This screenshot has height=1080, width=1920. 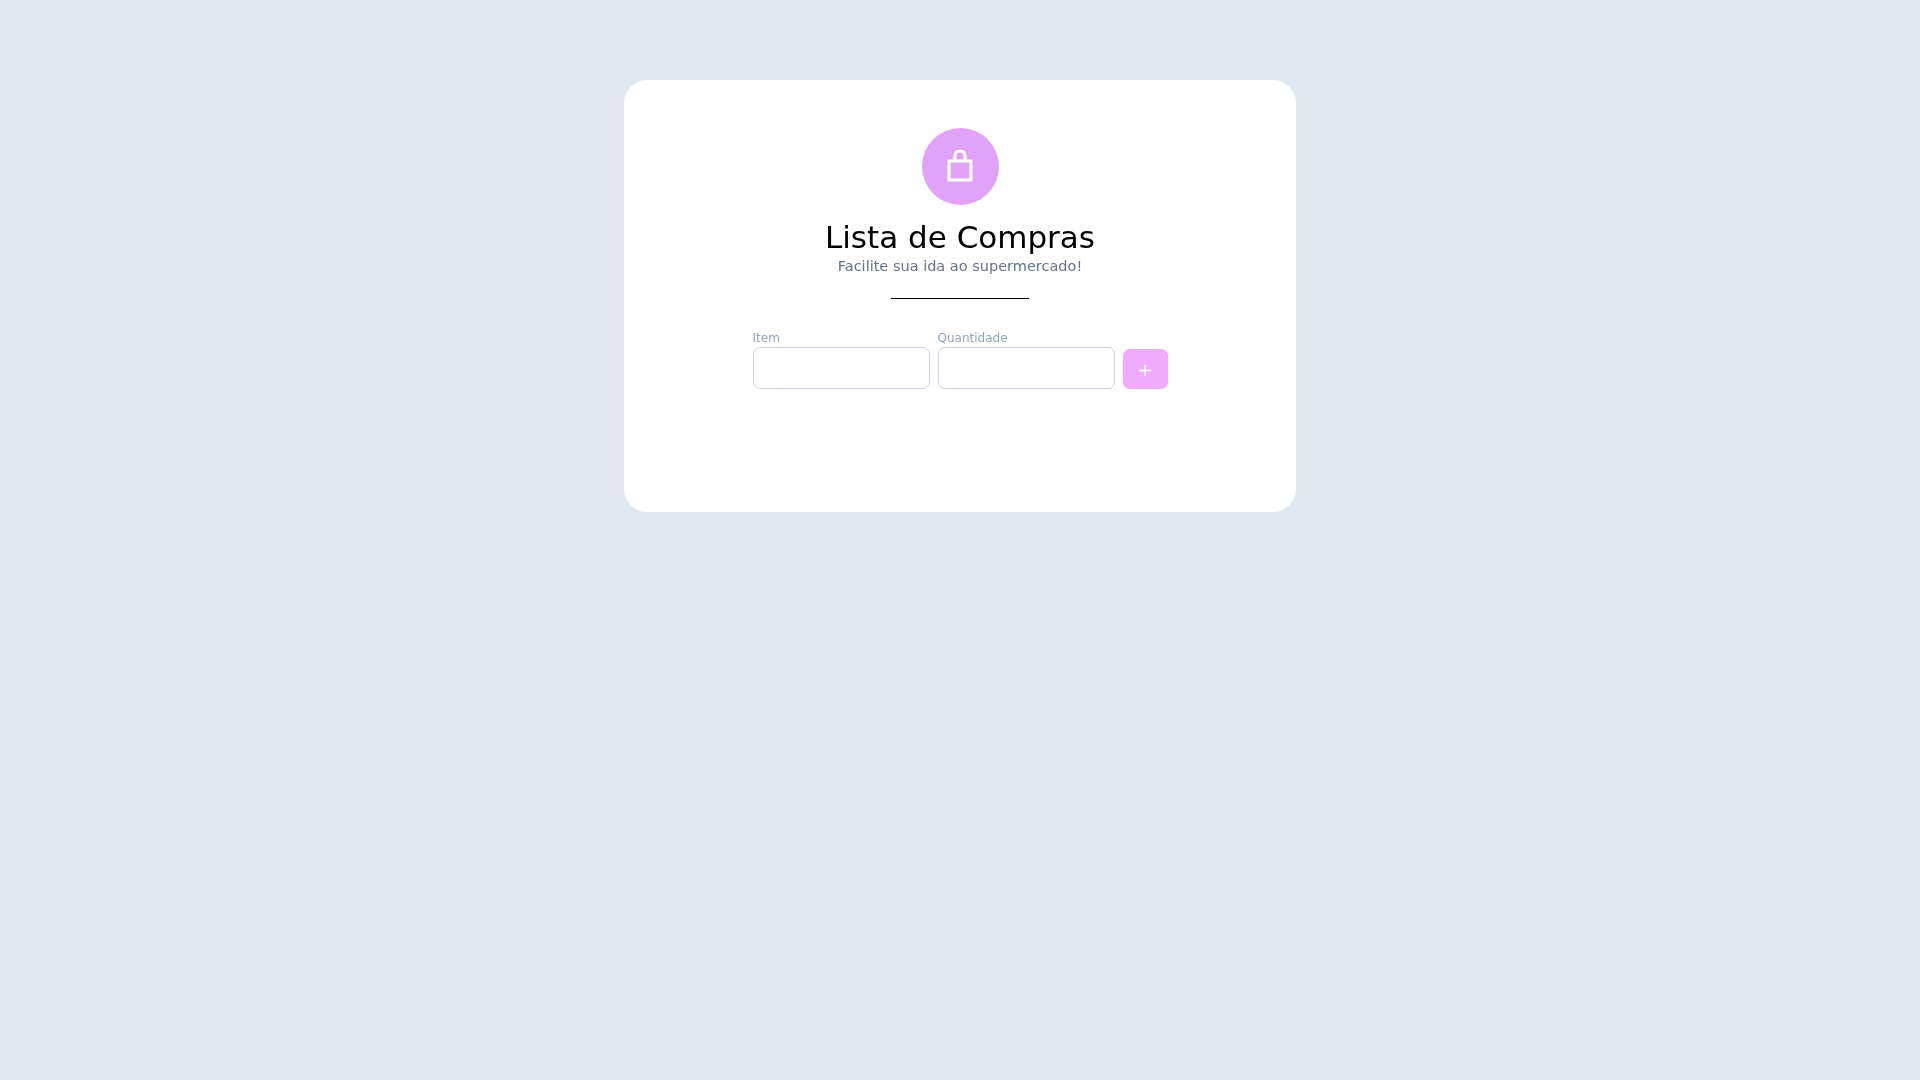 I want to click on field-label: Quantidade, so click(x=973, y=338).